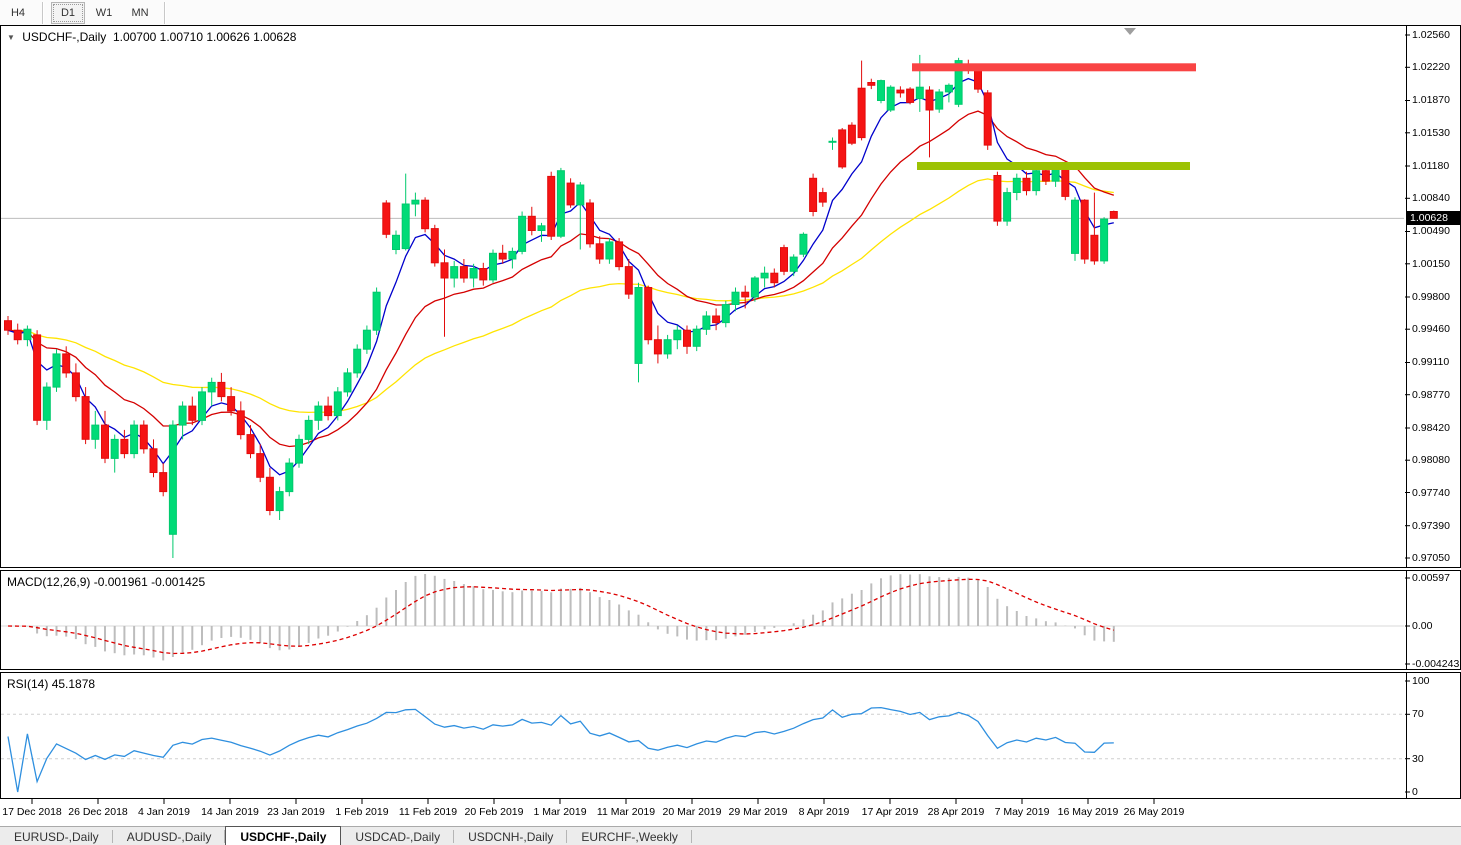  Describe the element at coordinates (1431, 493) in the screenshot. I see `price-axis-label: 0.97740` at that location.